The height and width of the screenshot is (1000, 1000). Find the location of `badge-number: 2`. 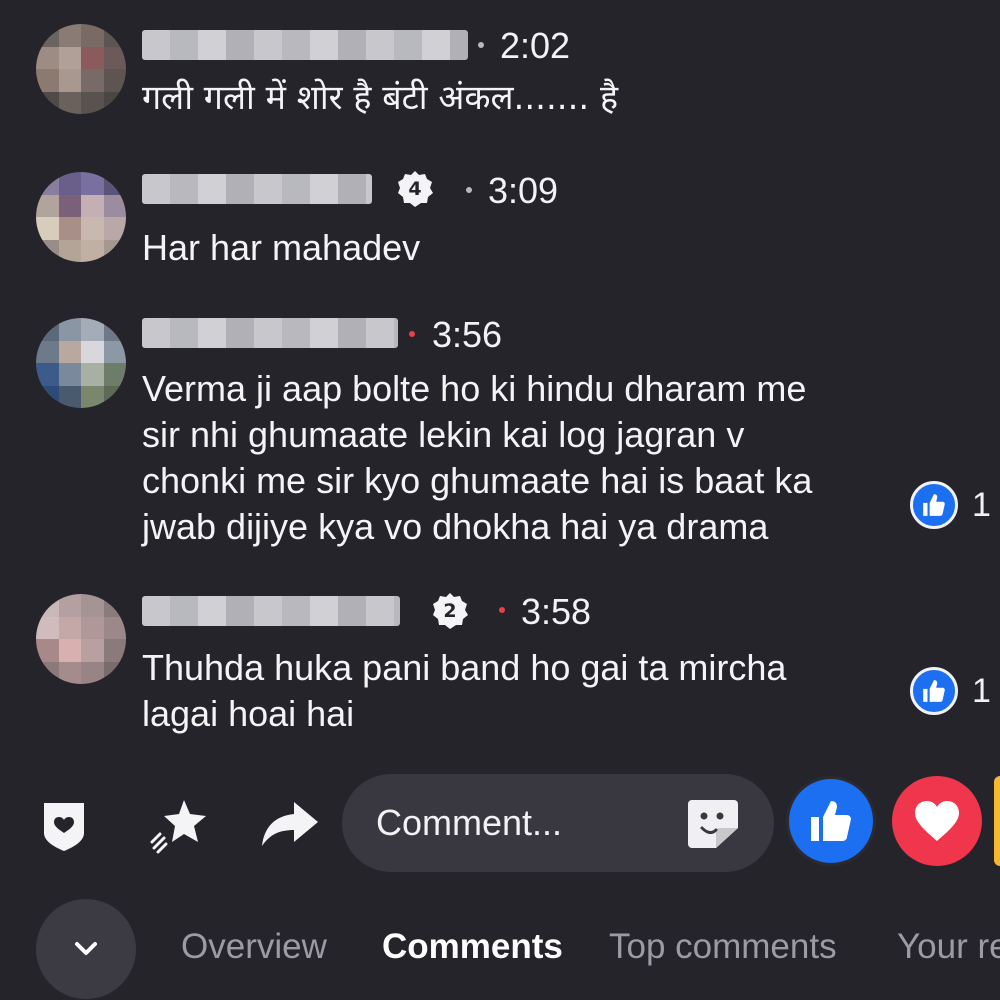

badge-number: 2 is located at coordinates (450, 611).